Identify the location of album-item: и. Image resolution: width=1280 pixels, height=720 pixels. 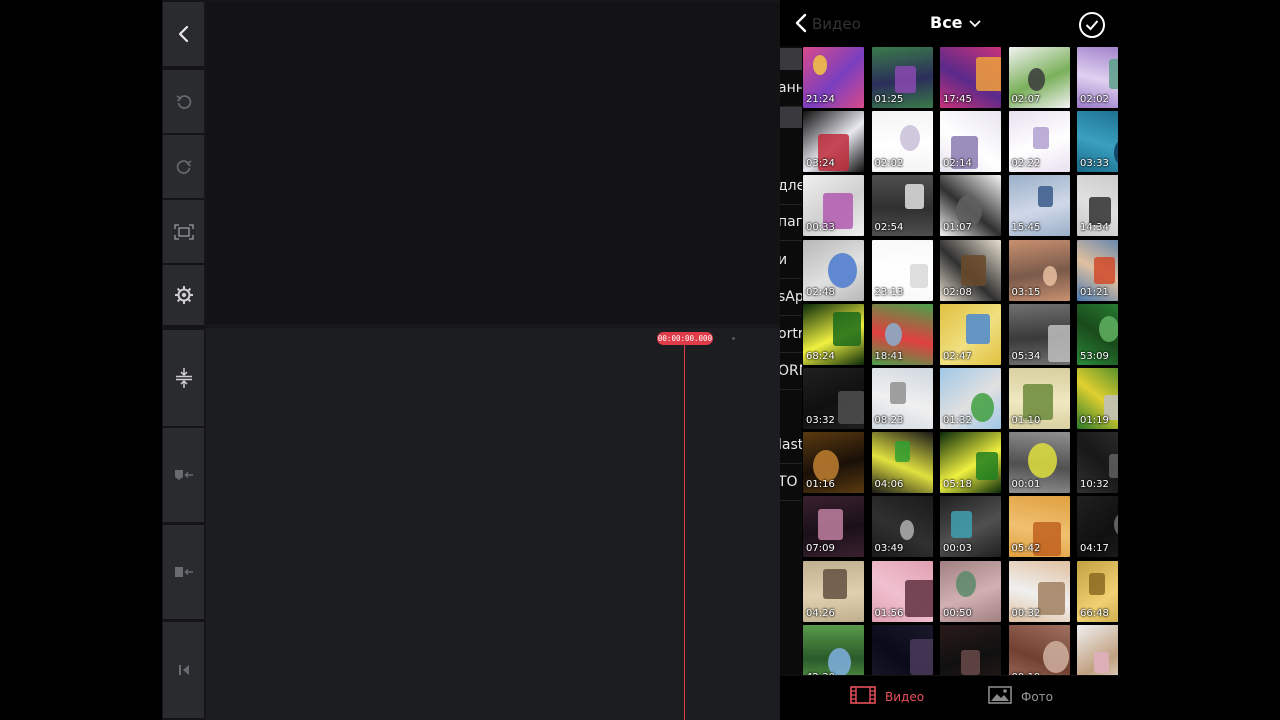
(783, 260).